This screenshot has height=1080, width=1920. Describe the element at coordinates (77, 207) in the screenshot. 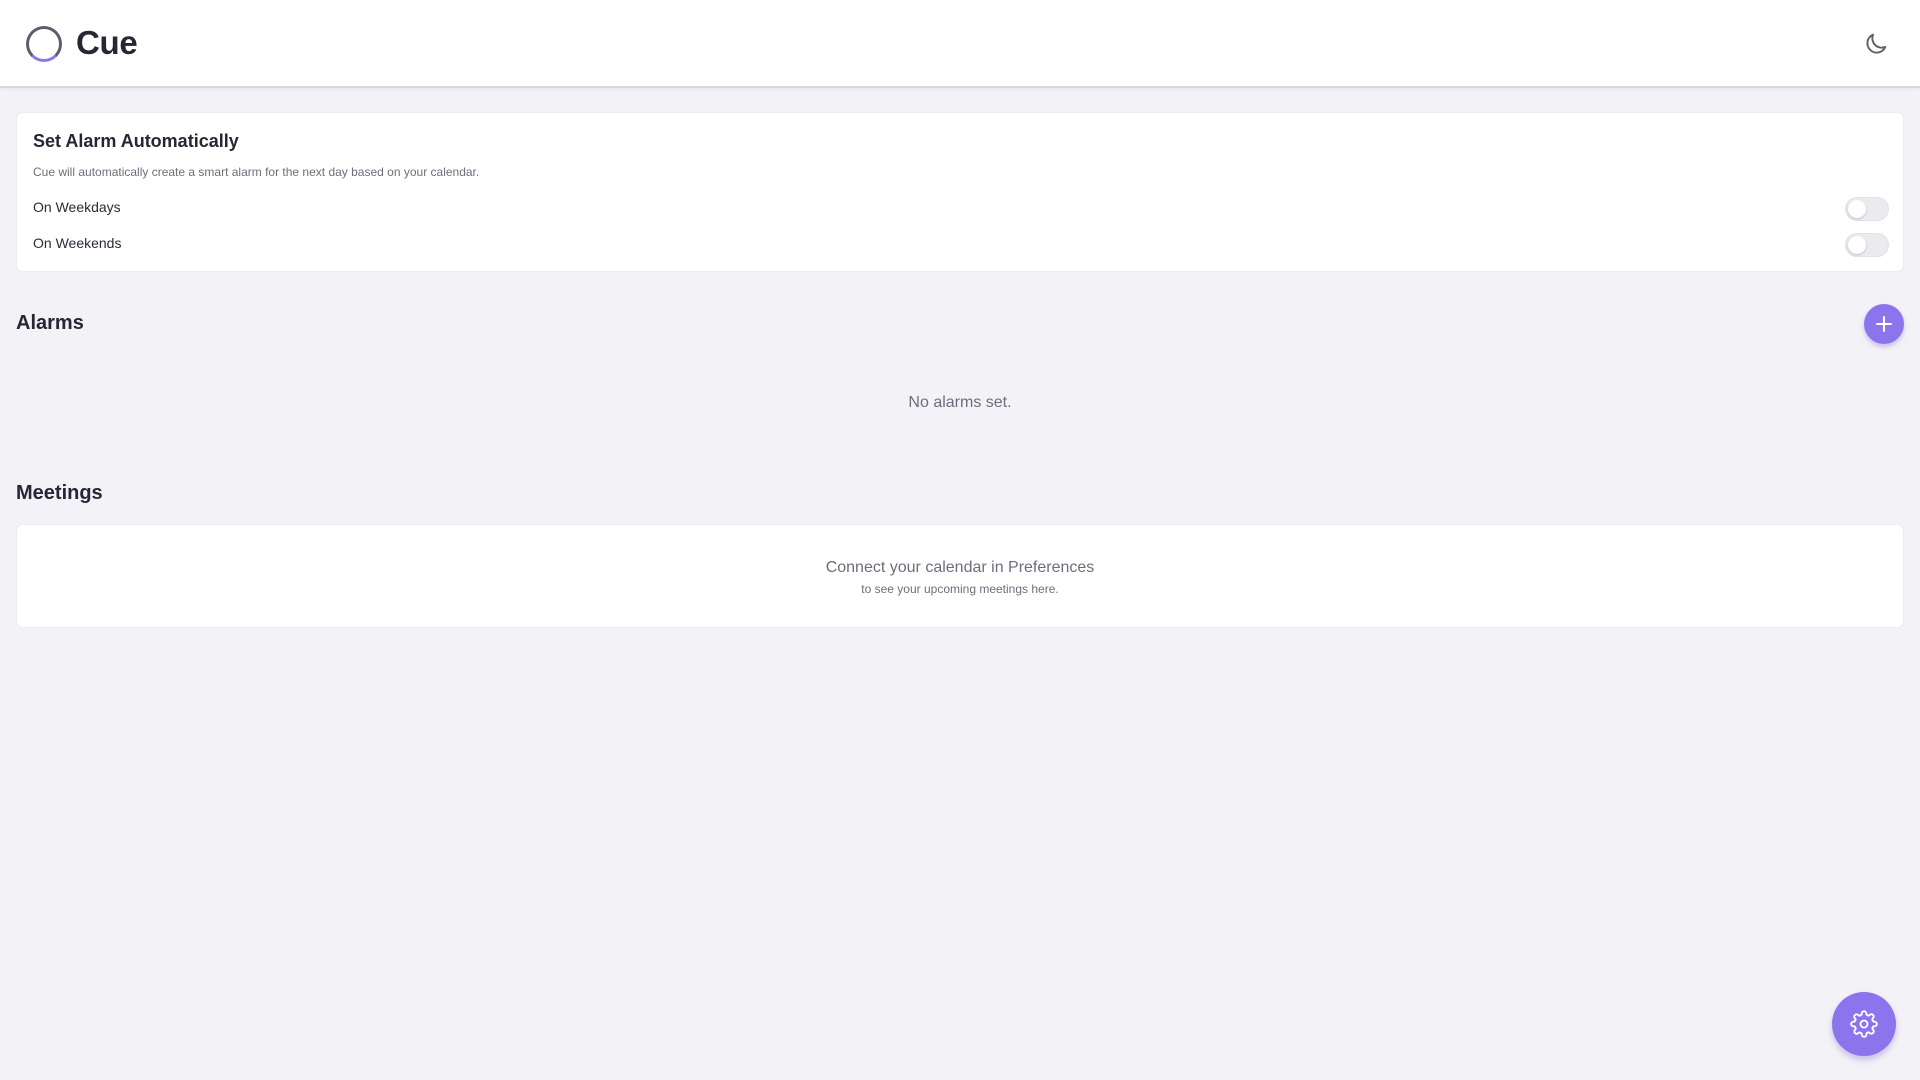

I see `weekdays-label: On Weekdays` at that location.